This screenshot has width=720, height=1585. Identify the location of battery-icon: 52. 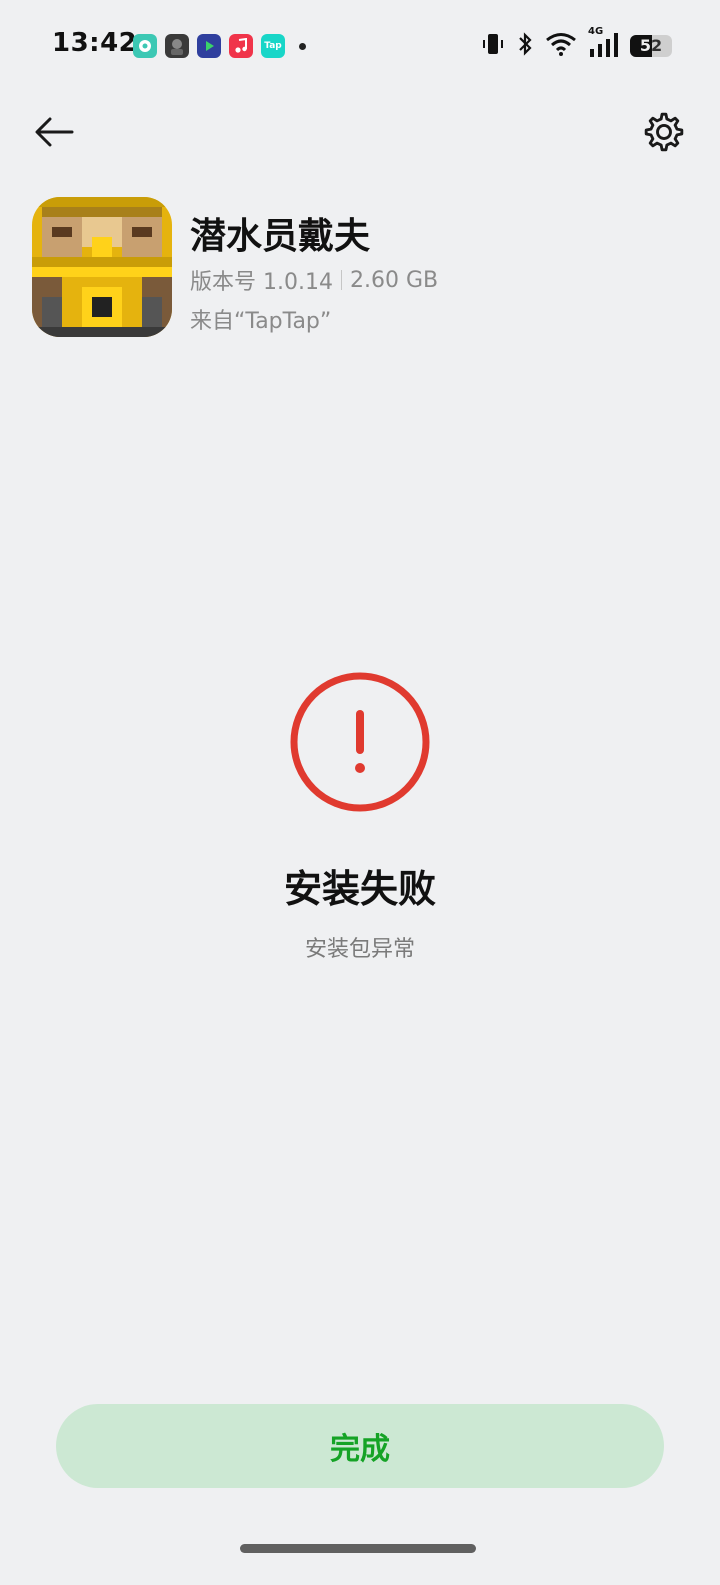
(651, 46).